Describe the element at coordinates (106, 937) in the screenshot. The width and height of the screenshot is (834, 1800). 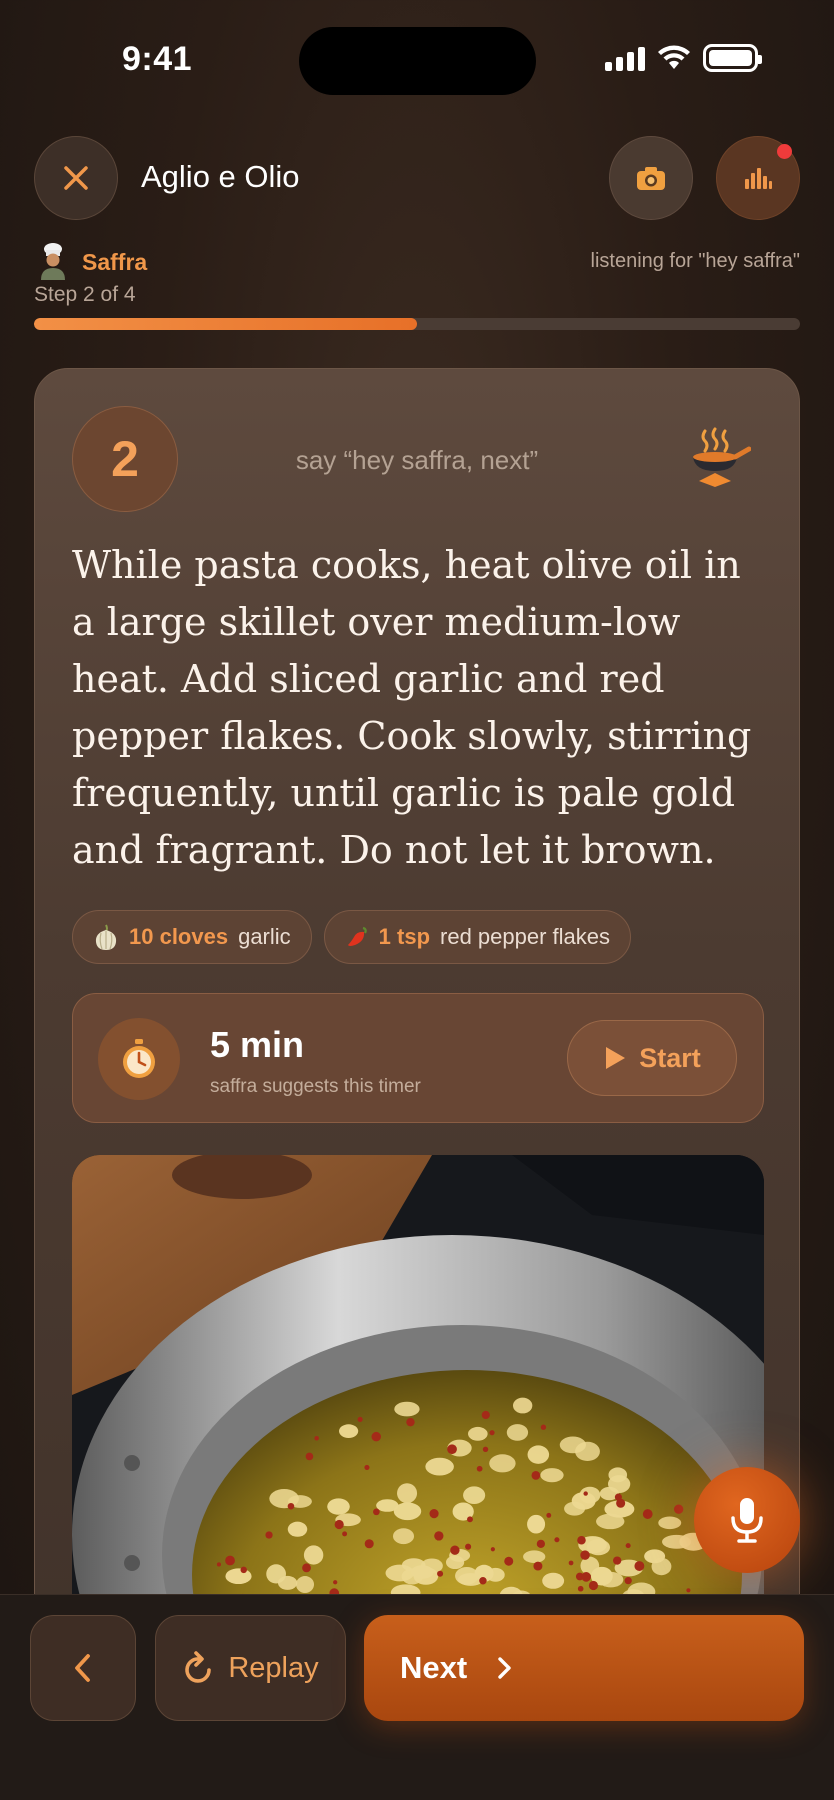
I see `garlic-icon` at that location.